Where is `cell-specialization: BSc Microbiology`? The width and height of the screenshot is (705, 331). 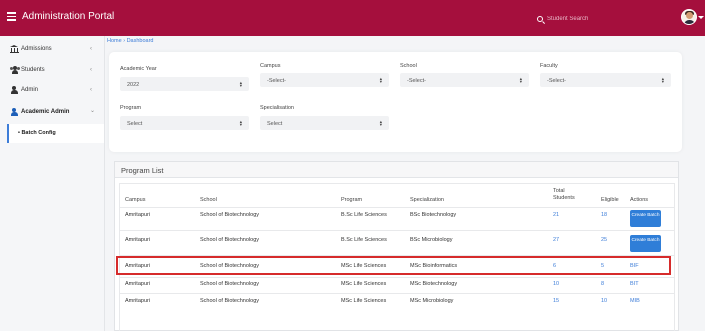 cell-specialization: BSc Microbiology is located at coordinates (431, 240).